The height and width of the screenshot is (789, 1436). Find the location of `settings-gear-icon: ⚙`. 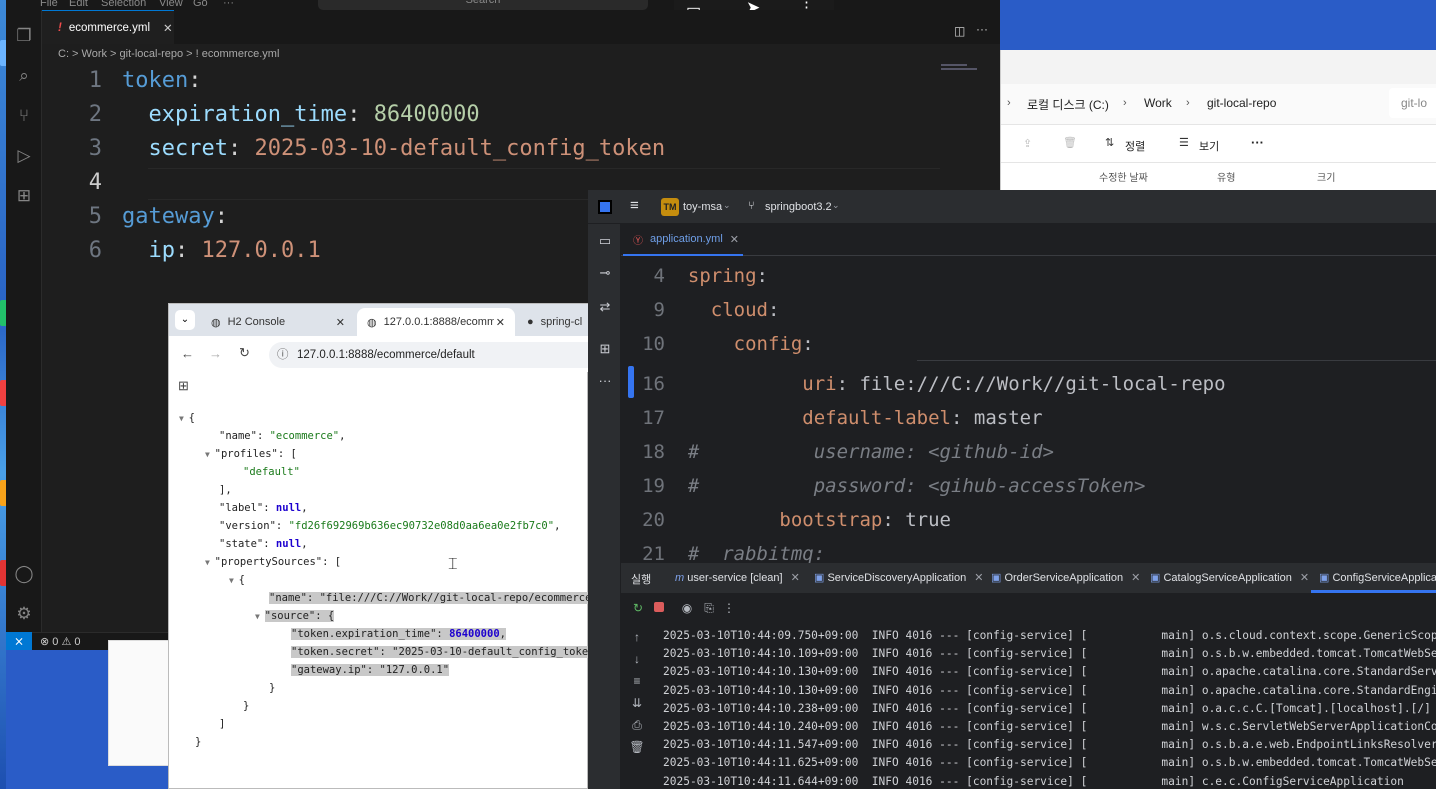

settings-gear-icon: ⚙ is located at coordinates (24, 614).